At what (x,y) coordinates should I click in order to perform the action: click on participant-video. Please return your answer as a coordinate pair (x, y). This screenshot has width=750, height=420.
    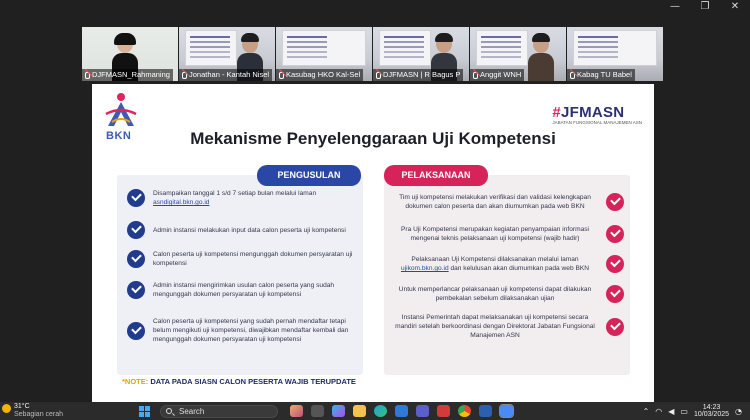
    Looking at the image, I should click on (541, 57).